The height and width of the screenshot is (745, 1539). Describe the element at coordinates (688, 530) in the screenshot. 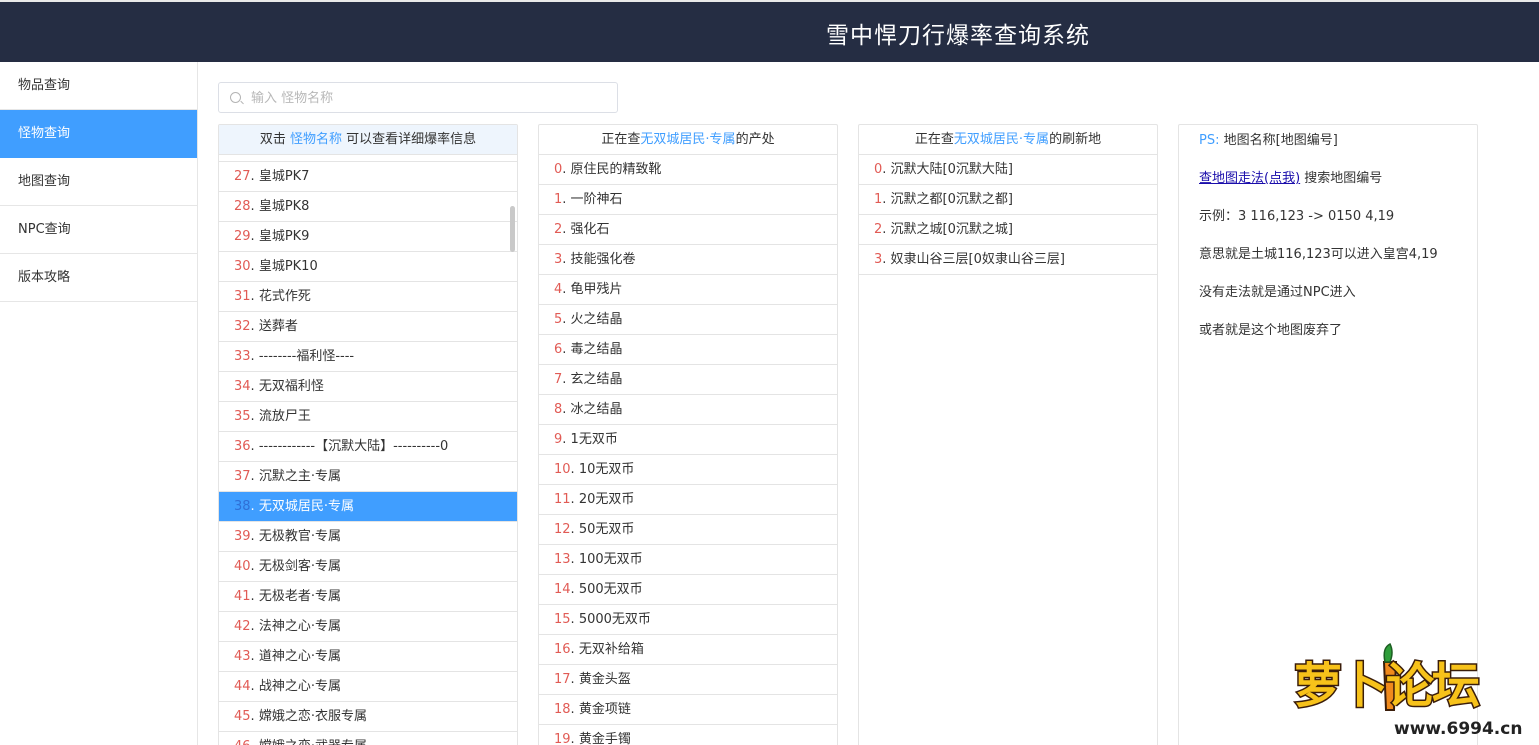

I see `list-item: 12. 50无双币` at that location.